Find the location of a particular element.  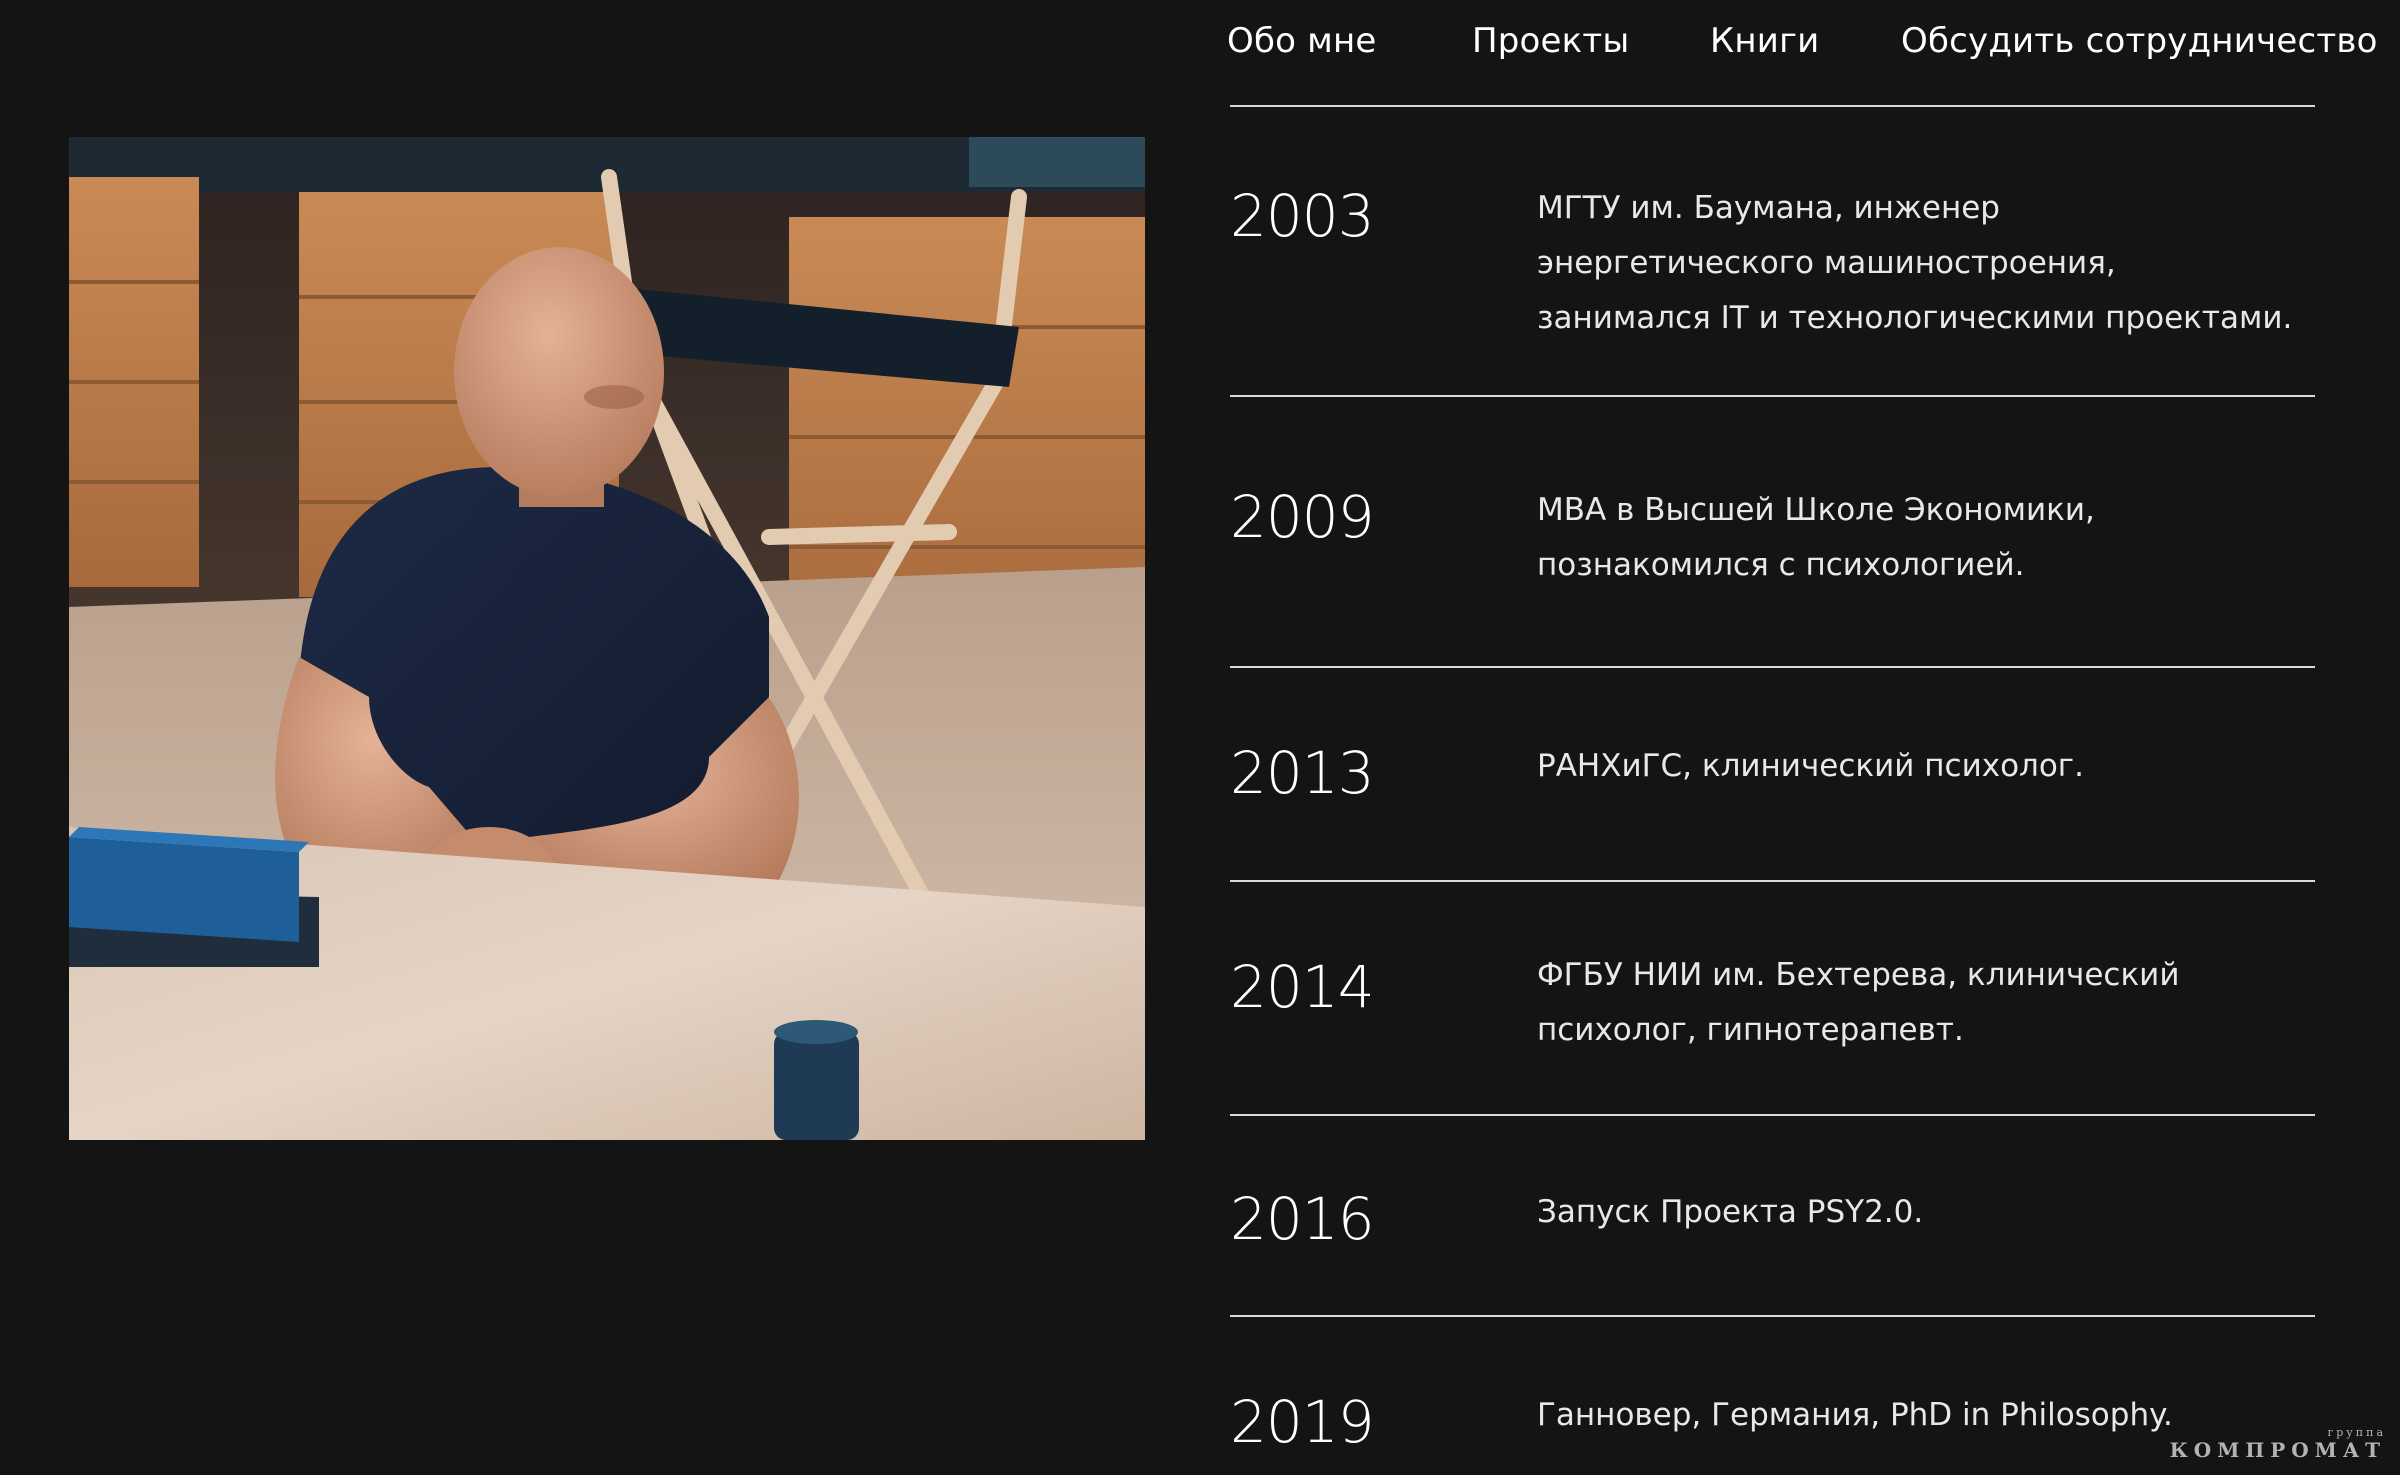

timeline-description-line: психолог, гипнотерапевт. is located at coordinates (1750, 1030).